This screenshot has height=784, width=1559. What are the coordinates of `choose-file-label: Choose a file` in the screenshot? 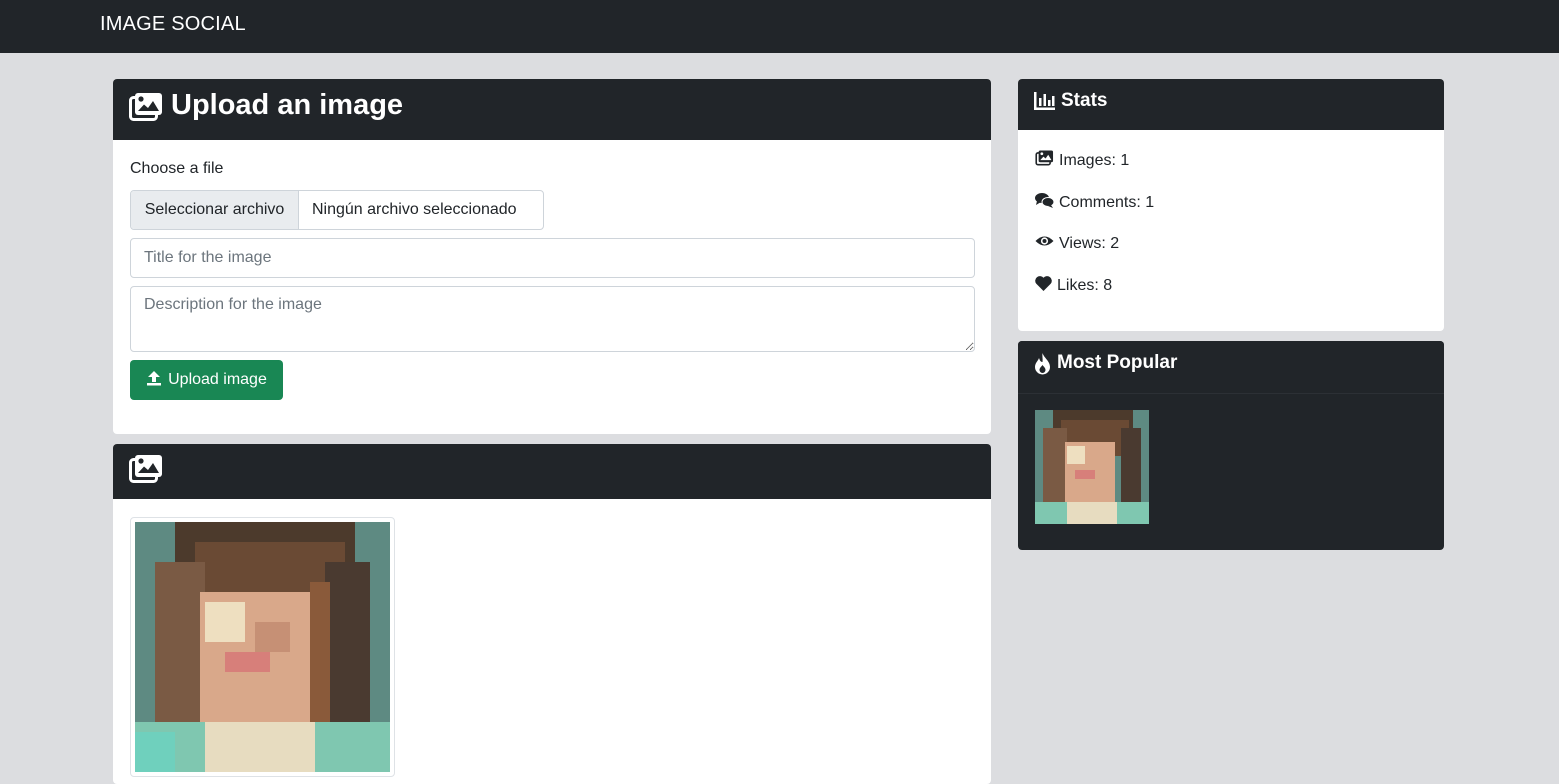 It's located at (177, 168).